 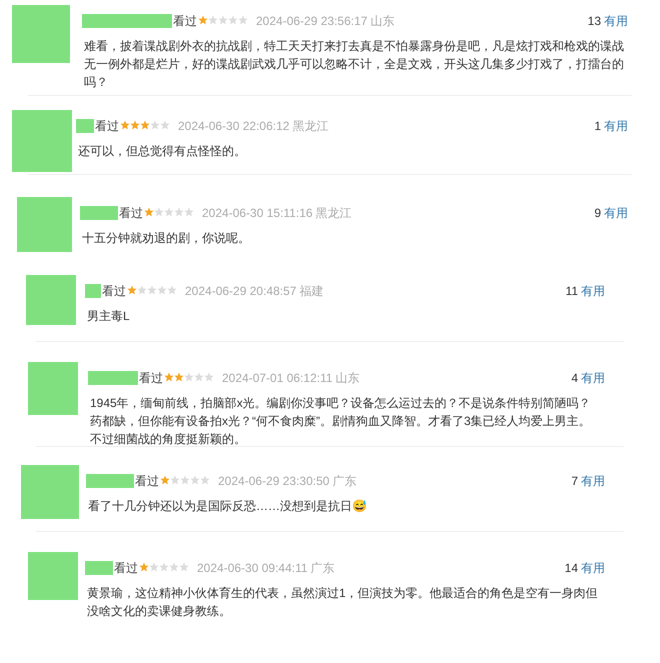 What do you see at coordinates (240, 291) in the screenshot?
I see `comment-time: 2024-06-29 20:48:57` at bounding box center [240, 291].